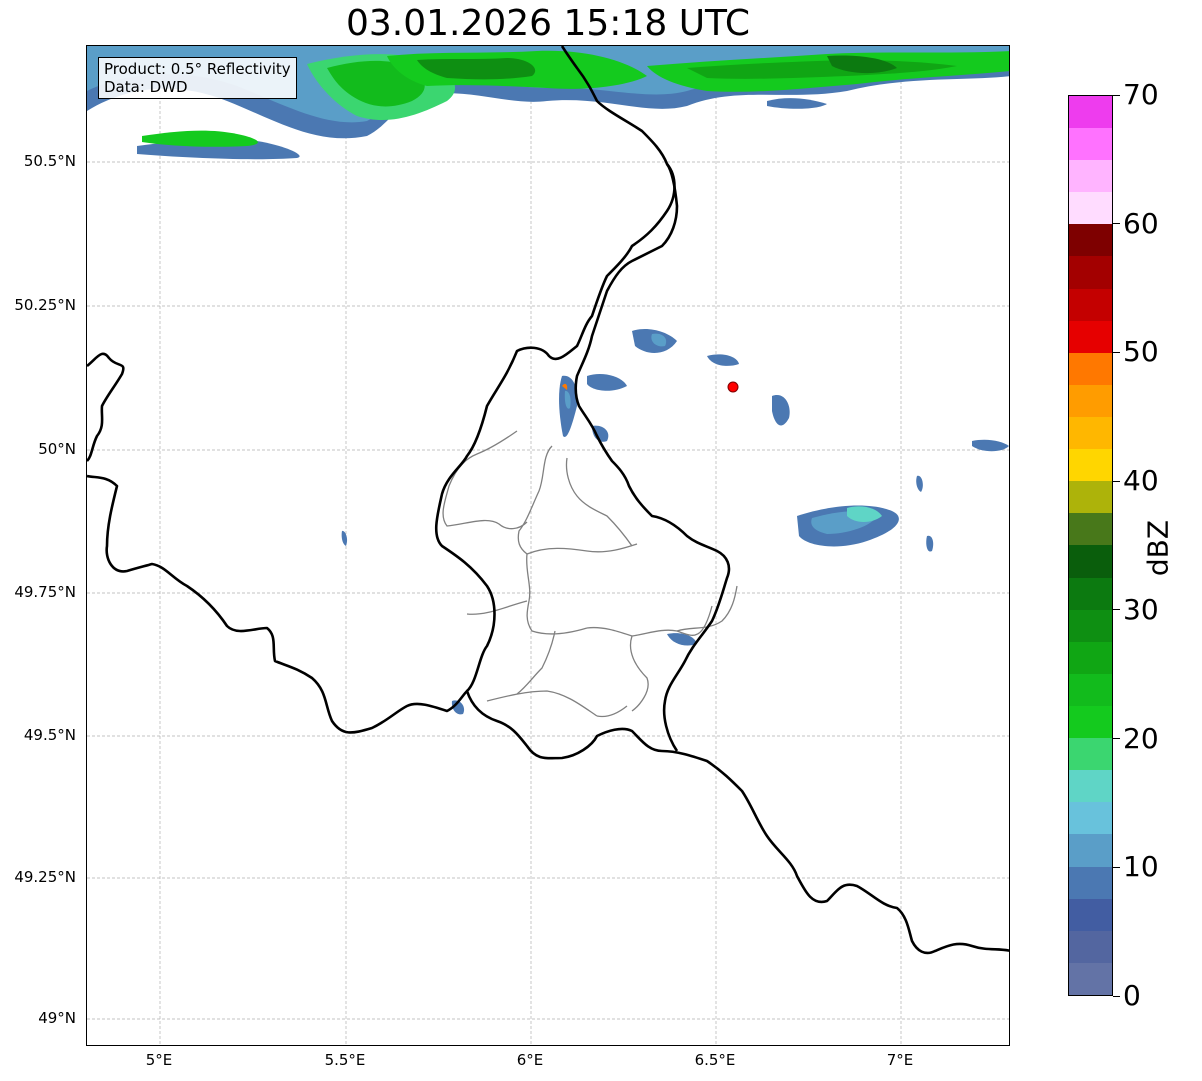 This screenshot has height=1081, width=1202. What do you see at coordinates (57, 449) in the screenshot?
I see `lat-tick-label: 50°N` at bounding box center [57, 449].